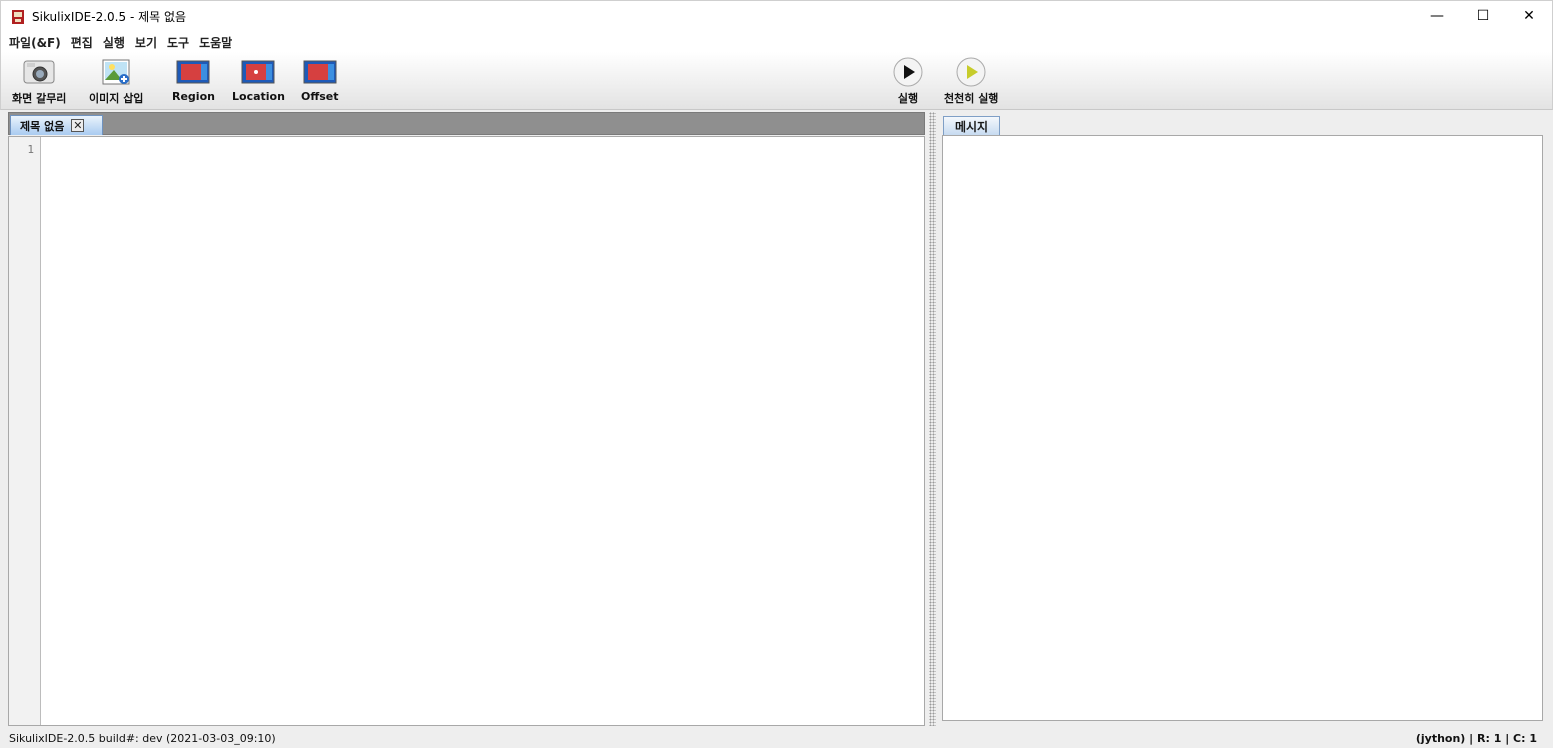  Describe the element at coordinates (116, 98) in the screenshot. I see `insert-image-label: 이미지 삽입` at that location.